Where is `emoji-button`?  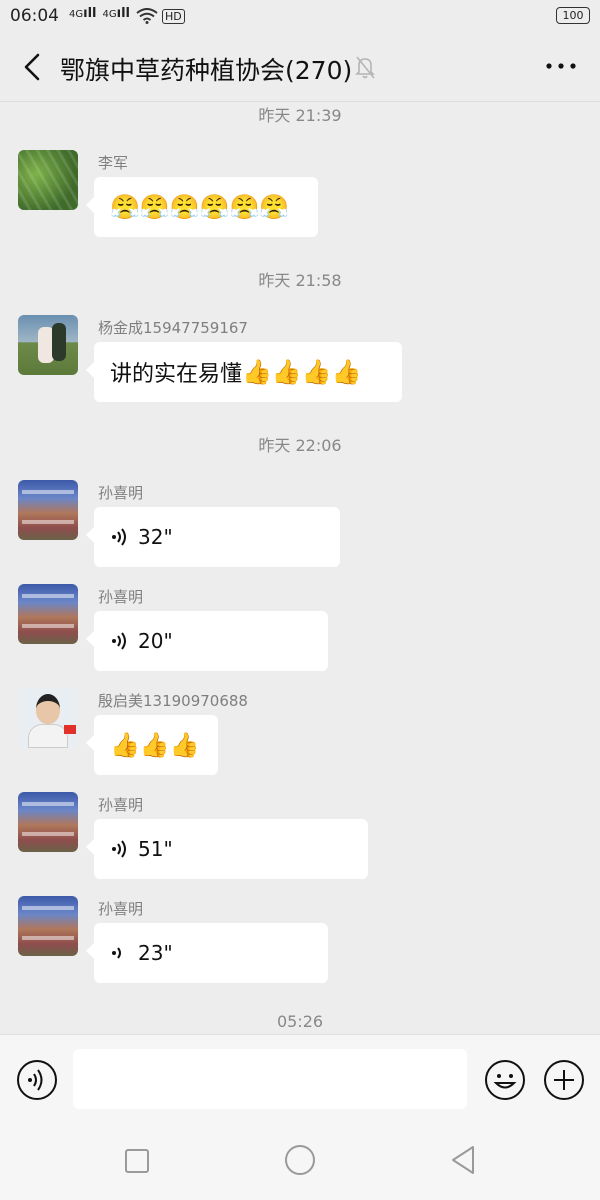
emoji-button is located at coordinates (505, 1080).